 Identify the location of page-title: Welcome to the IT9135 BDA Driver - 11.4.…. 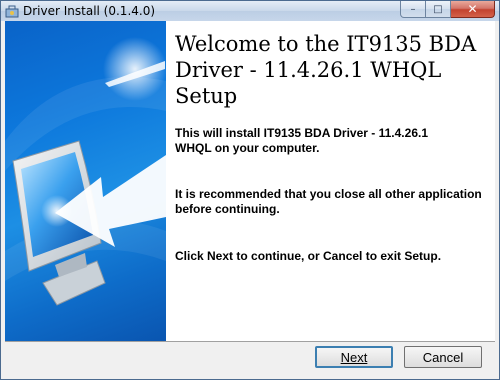
(326, 70).